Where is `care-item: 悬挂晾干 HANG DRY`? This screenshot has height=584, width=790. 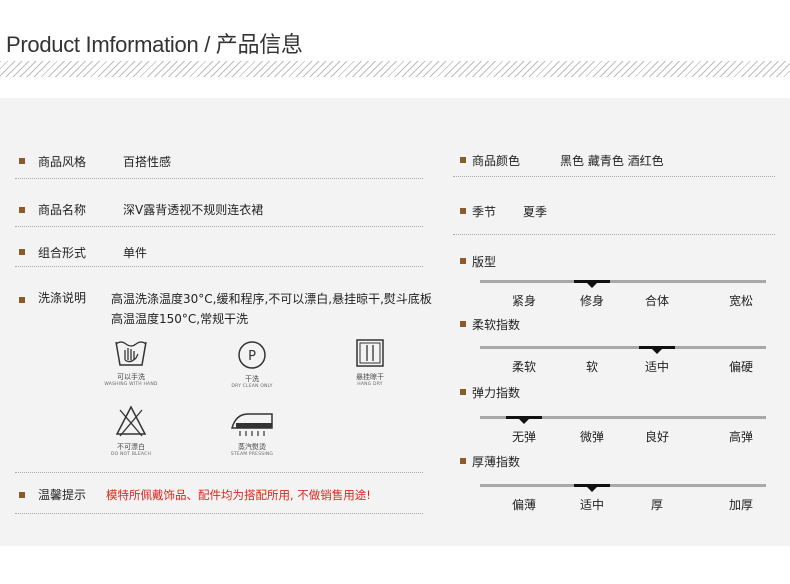 care-item: 悬挂晾干 HANG DRY is located at coordinates (370, 362).